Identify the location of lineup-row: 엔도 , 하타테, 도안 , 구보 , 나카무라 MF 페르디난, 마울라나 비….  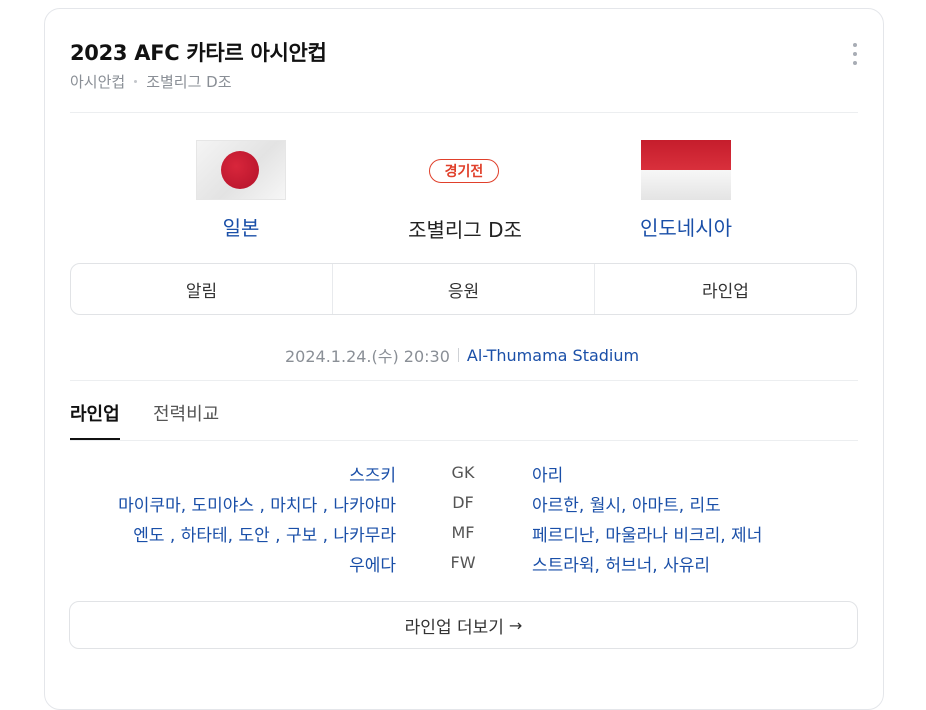
(464, 535).